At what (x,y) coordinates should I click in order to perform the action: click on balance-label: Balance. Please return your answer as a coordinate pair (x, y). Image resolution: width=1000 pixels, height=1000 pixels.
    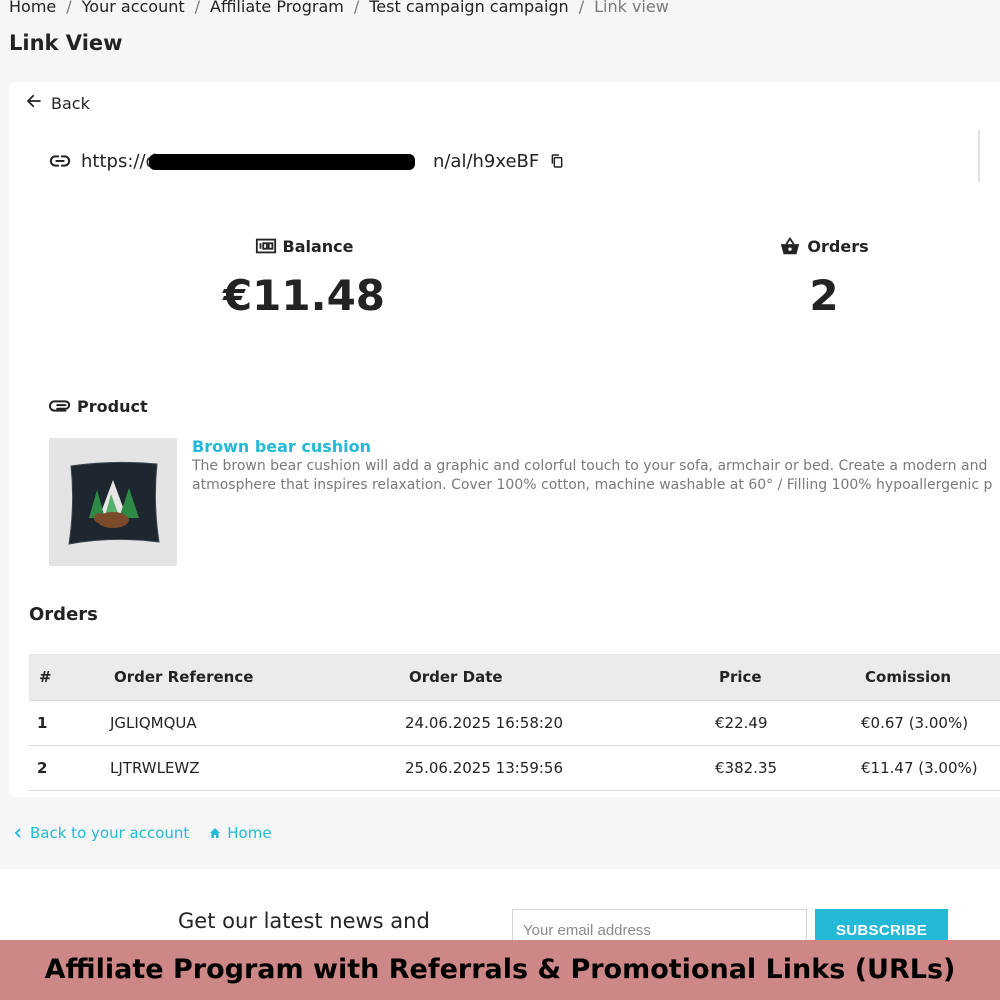
    Looking at the image, I should click on (318, 246).